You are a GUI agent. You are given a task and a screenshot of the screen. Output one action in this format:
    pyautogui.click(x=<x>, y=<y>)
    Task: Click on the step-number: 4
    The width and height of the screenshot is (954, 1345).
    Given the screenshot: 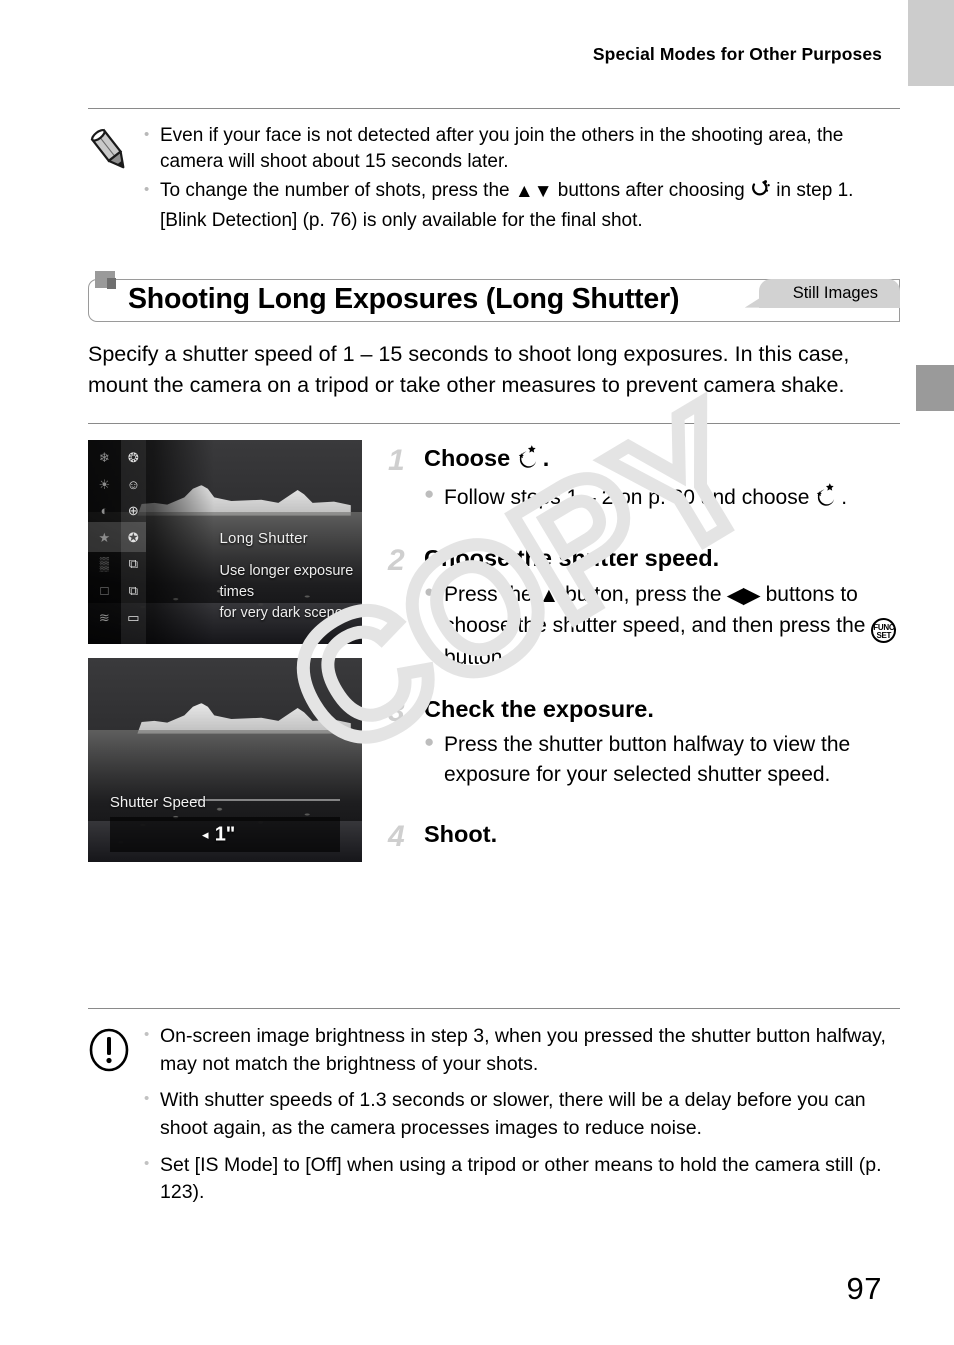 What is the action you would take?
    pyautogui.click(x=396, y=836)
    